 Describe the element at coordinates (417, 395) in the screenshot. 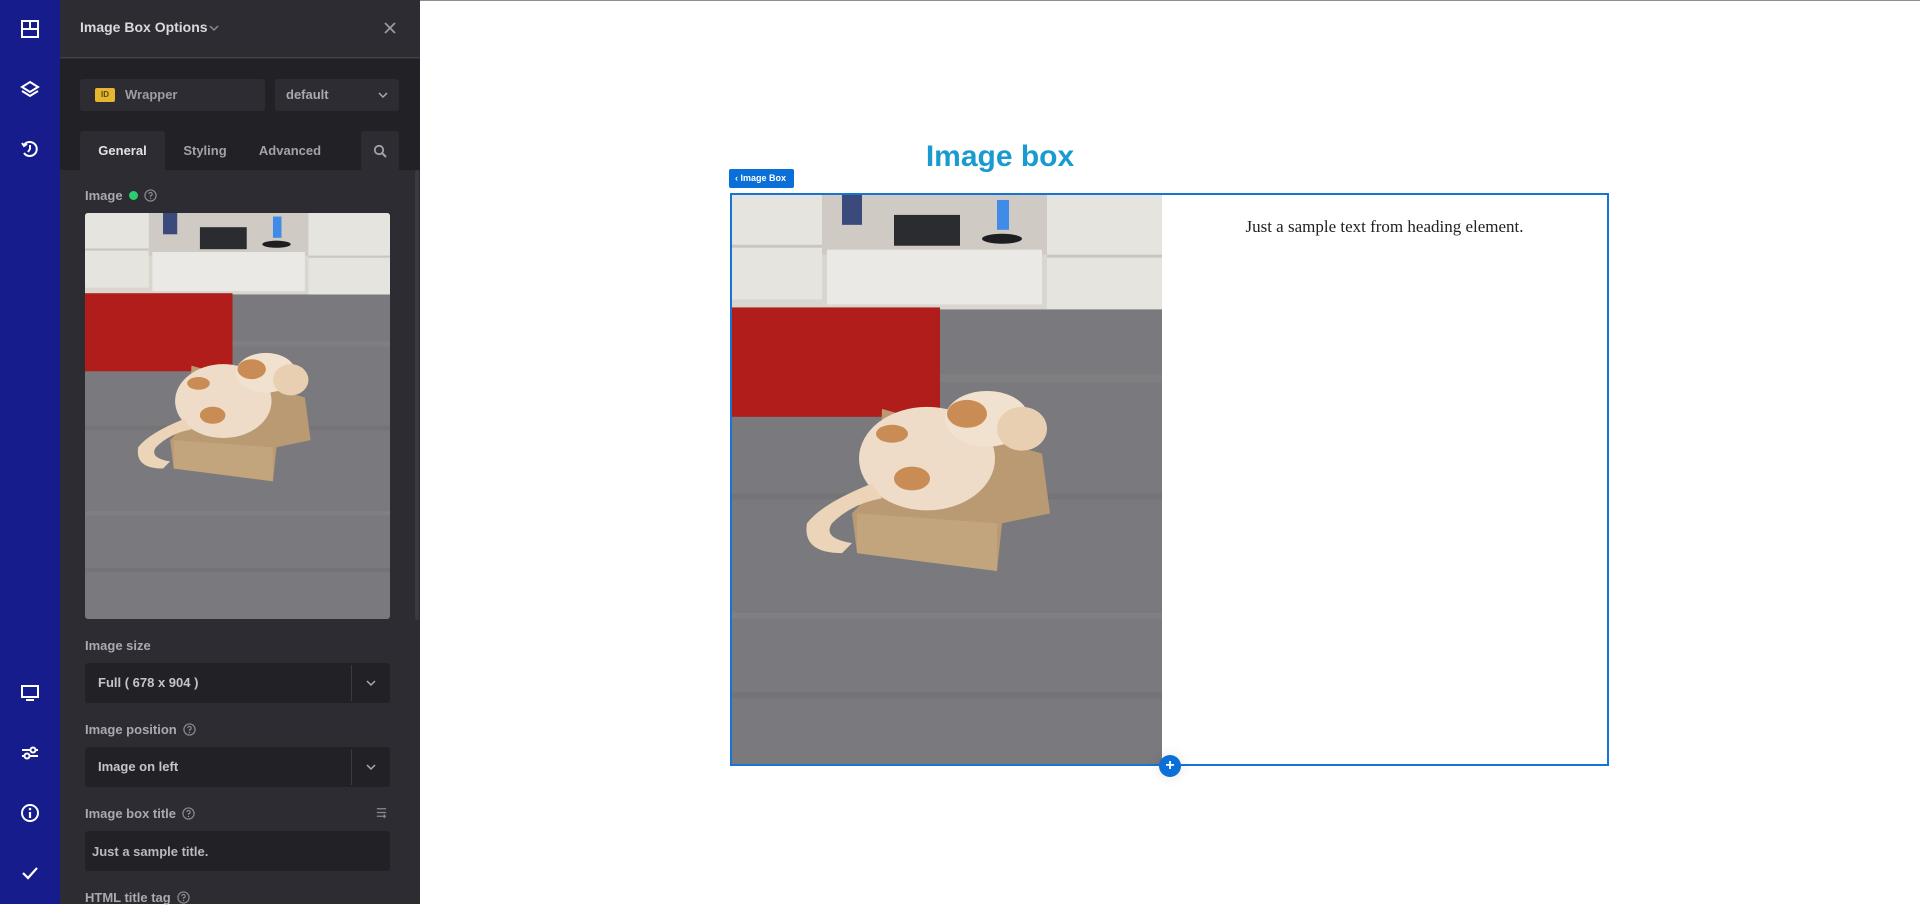

I see `panel-scrollbar` at that location.